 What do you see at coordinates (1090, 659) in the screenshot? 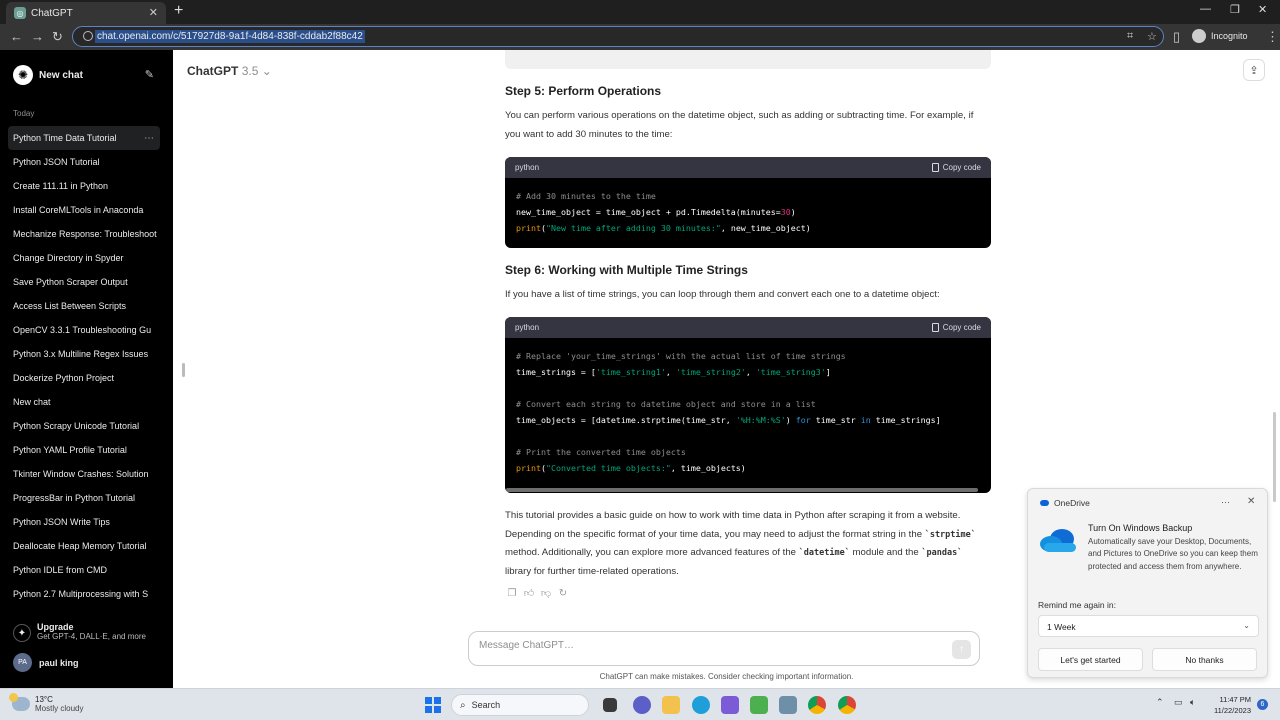
I see `lets-get-started-button: Let's get started` at bounding box center [1090, 659].